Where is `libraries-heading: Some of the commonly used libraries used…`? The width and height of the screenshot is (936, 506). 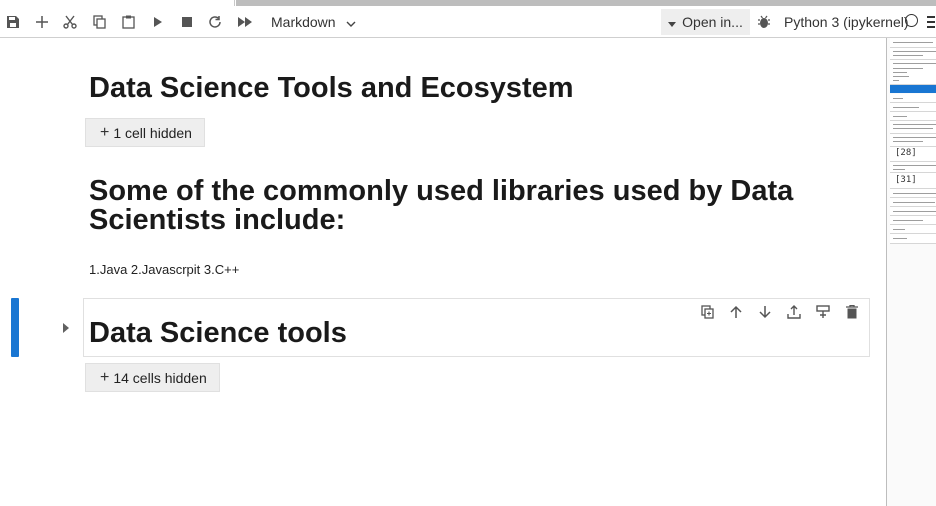 libraries-heading: Some of the commonly used libraries used… is located at coordinates (441, 205).